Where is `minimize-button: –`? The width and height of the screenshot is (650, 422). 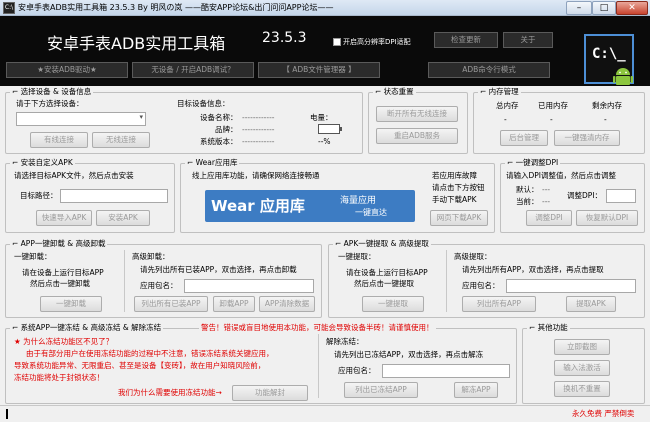
minimize-button: – is located at coordinates (579, 8).